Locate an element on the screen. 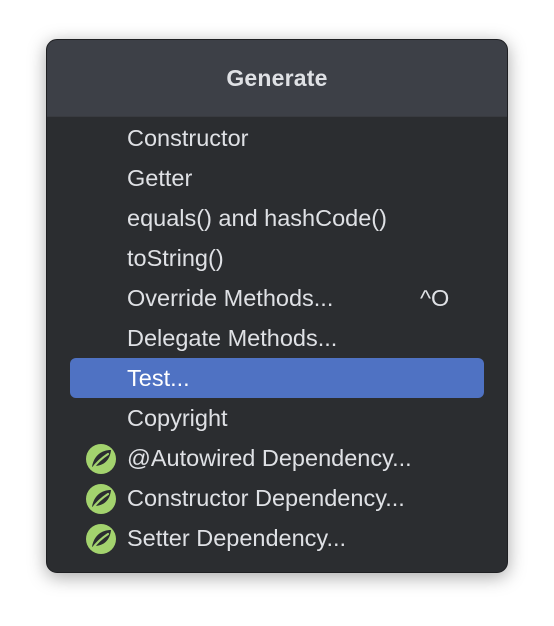 The width and height of the screenshot is (554, 626). menu-item-constructor: Constructor is located at coordinates (277, 138).